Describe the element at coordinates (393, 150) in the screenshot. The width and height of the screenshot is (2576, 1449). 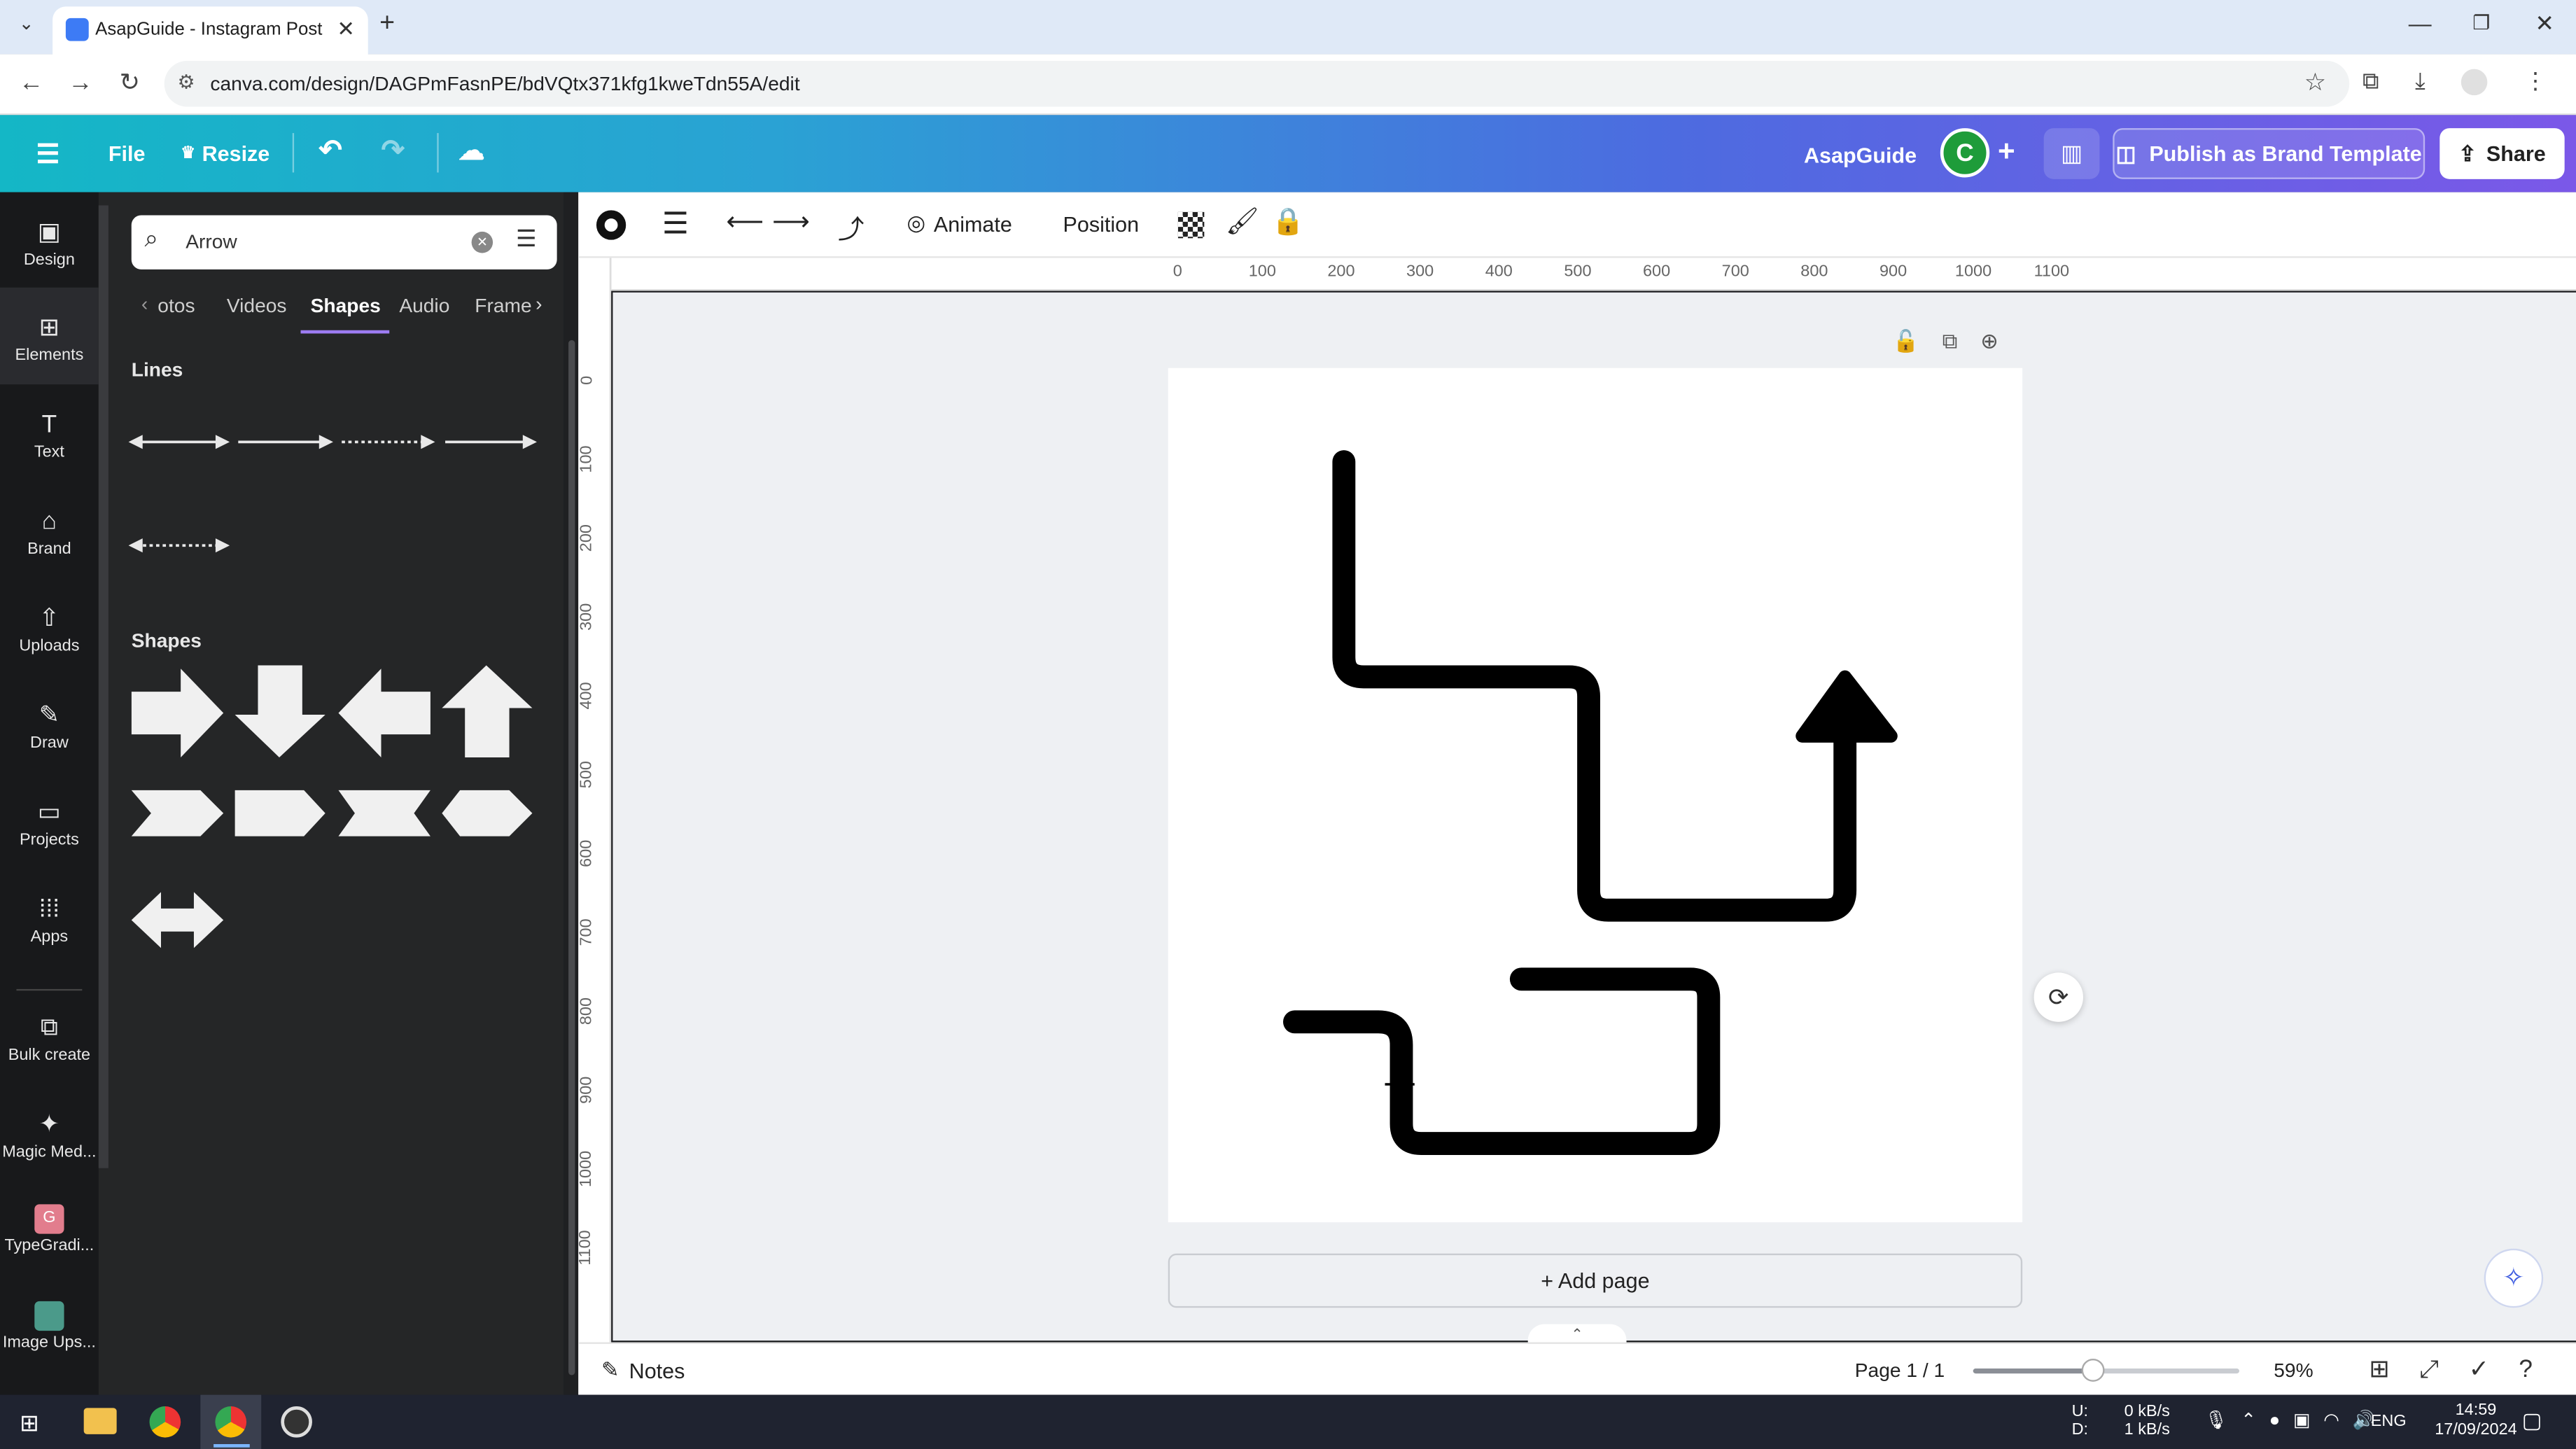
I see `redo-icon: ↷` at that location.